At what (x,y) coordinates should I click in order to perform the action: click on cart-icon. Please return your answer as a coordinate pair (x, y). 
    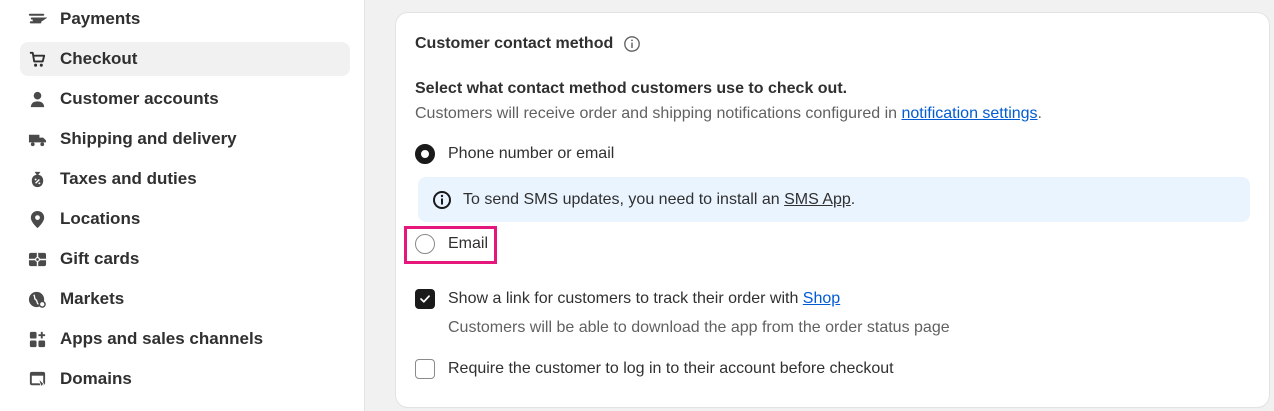
    Looking at the image, I should click on (37, 59).